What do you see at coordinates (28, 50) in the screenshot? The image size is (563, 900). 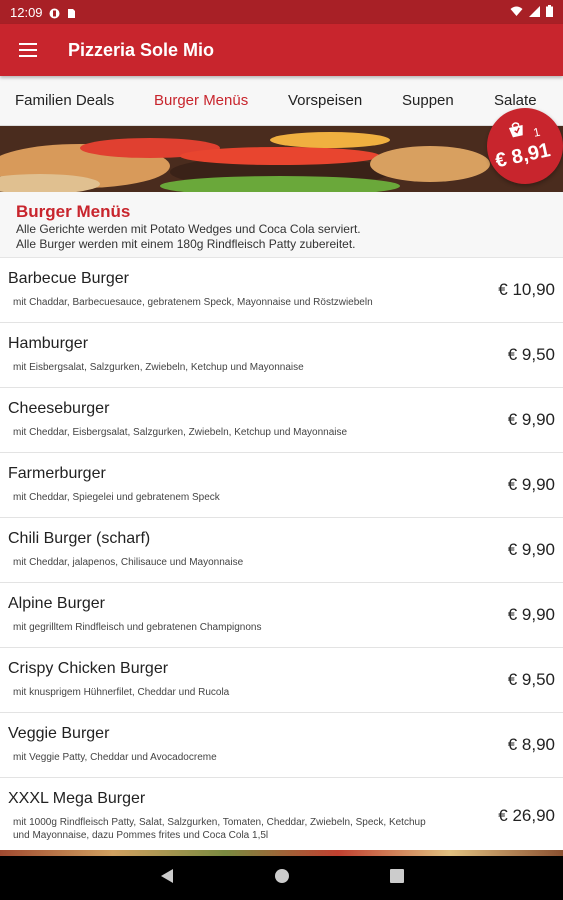 I see `hamburger-menu-icon` at bounding box center [28, 50].